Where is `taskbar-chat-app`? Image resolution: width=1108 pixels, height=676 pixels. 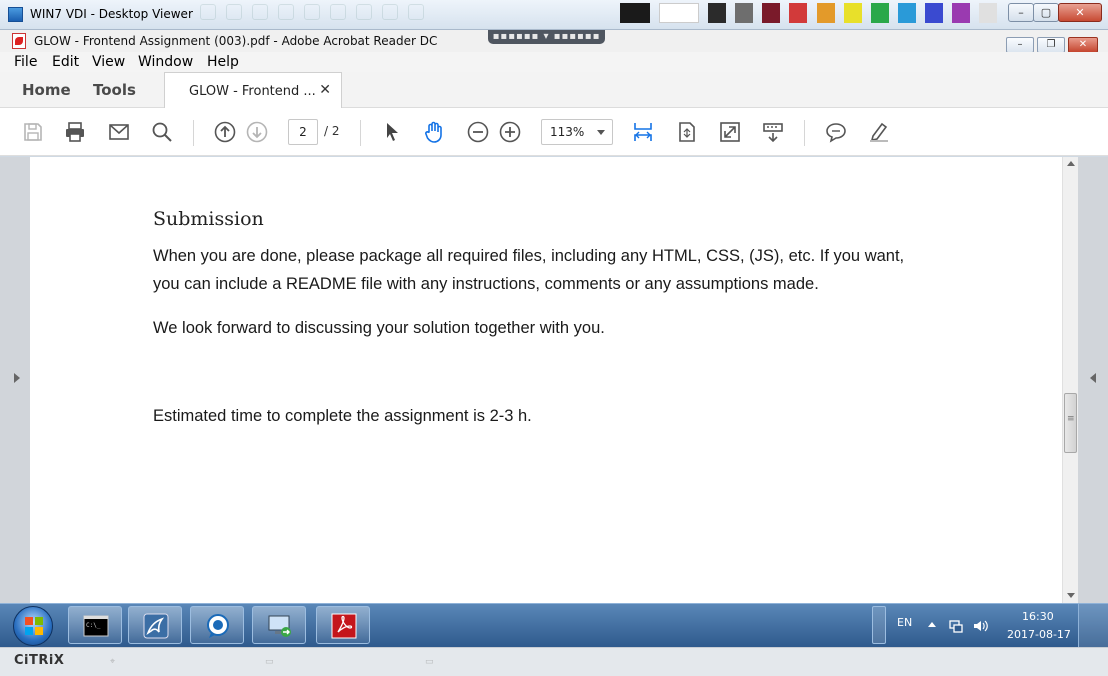
taskbar-chat-app is located at coordinates (217, 625).